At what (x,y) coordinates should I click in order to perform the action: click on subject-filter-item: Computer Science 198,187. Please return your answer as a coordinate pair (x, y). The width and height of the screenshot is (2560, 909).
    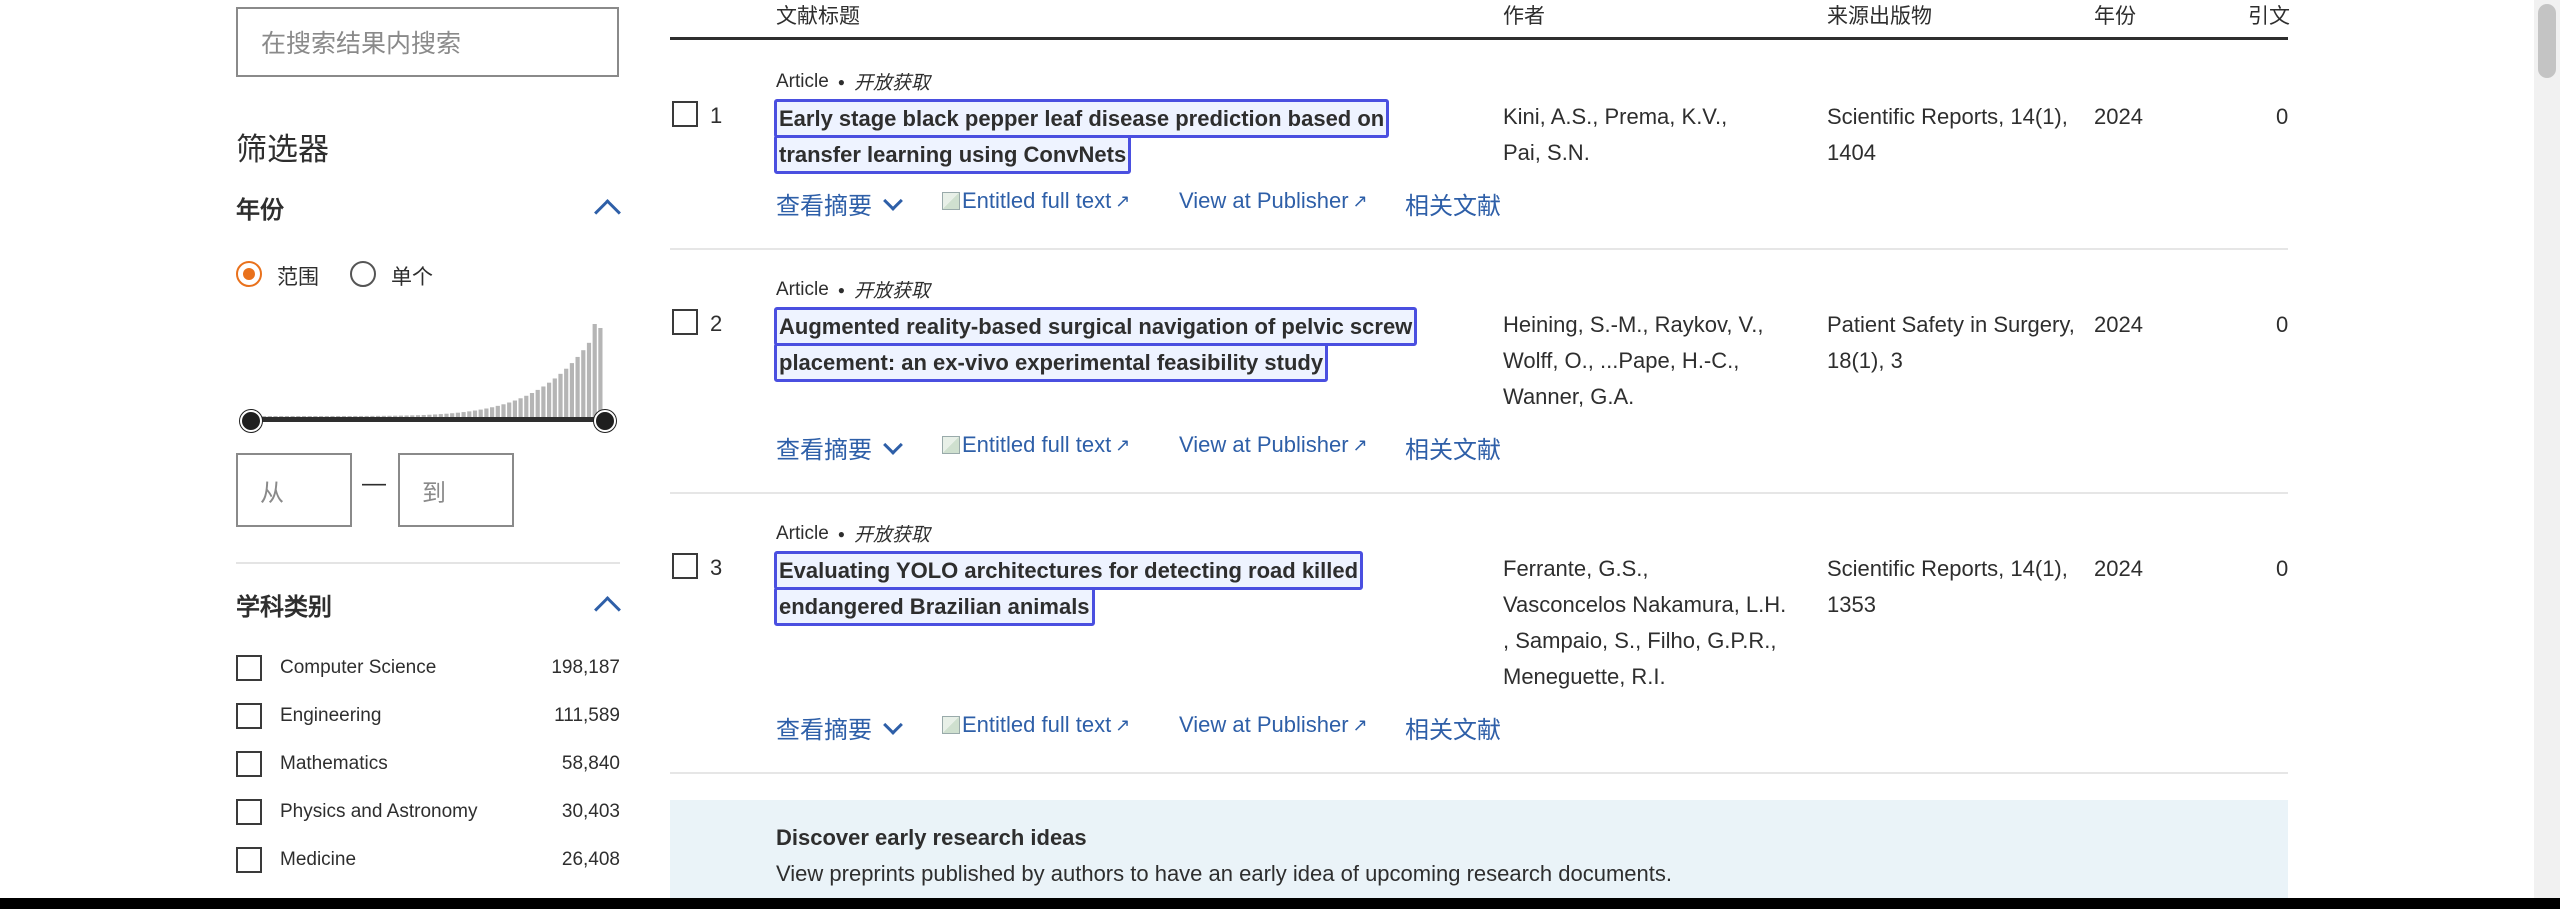
    Looking at the image, I should click on (428, 668).